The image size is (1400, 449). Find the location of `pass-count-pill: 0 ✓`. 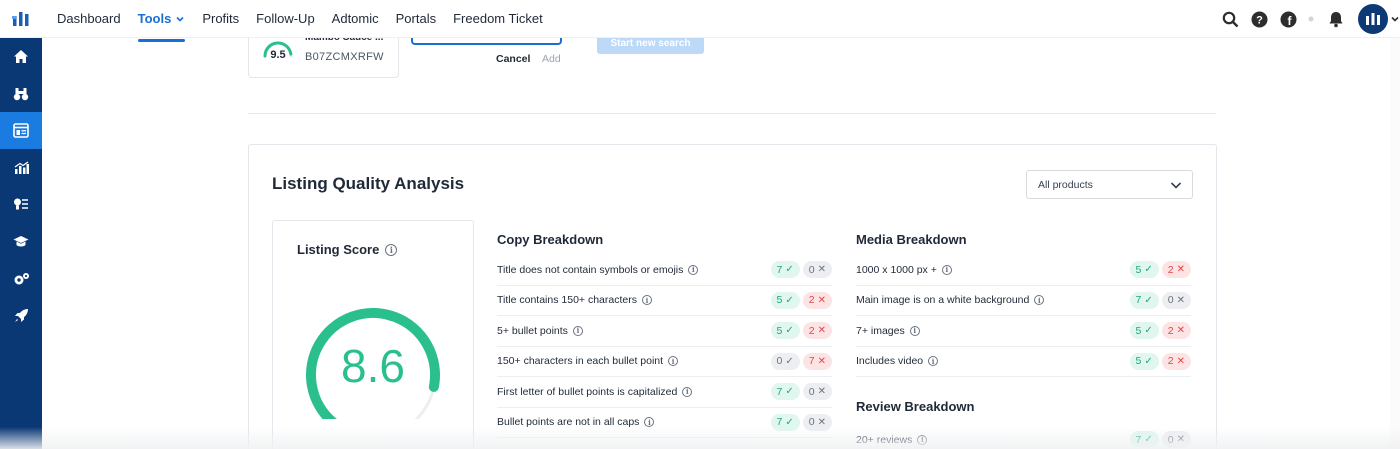

pass-count-pill: 0 ✓ is located at coordinates (785, 361).